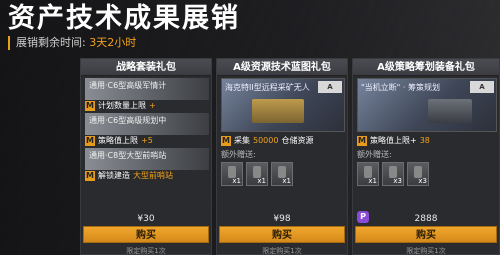  Describe the element at coordinates (427, 105) in the screenshot. I see `equipment-image: "当机立断" · 筹策规划 A` at that location.